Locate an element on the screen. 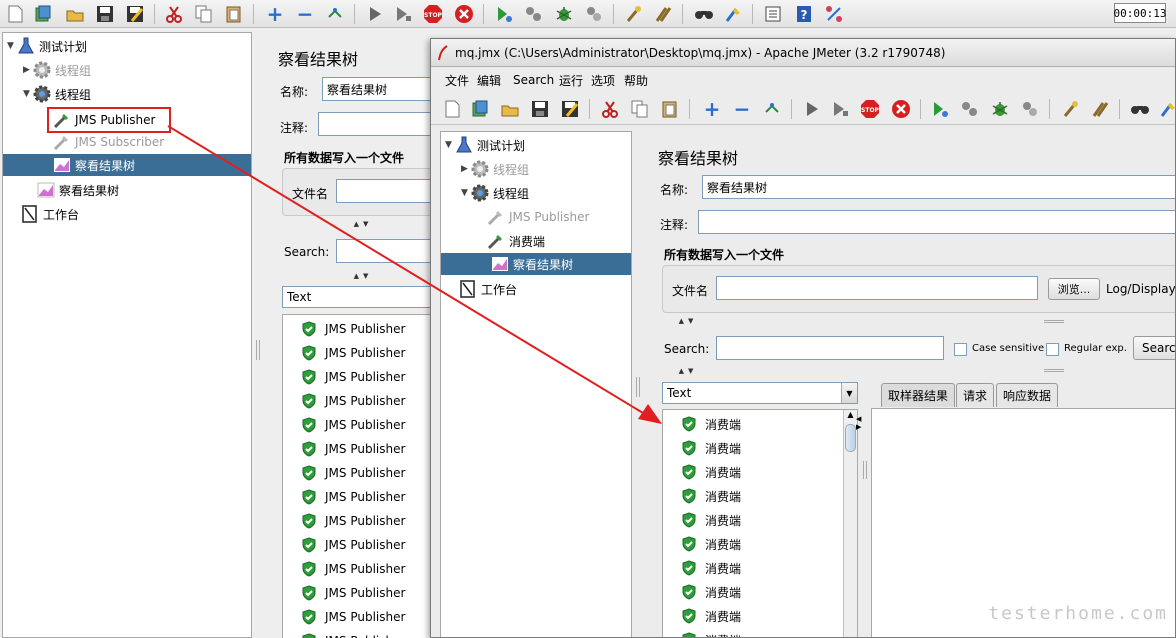  search-button: Searc is located at coordinates (1154, 348).